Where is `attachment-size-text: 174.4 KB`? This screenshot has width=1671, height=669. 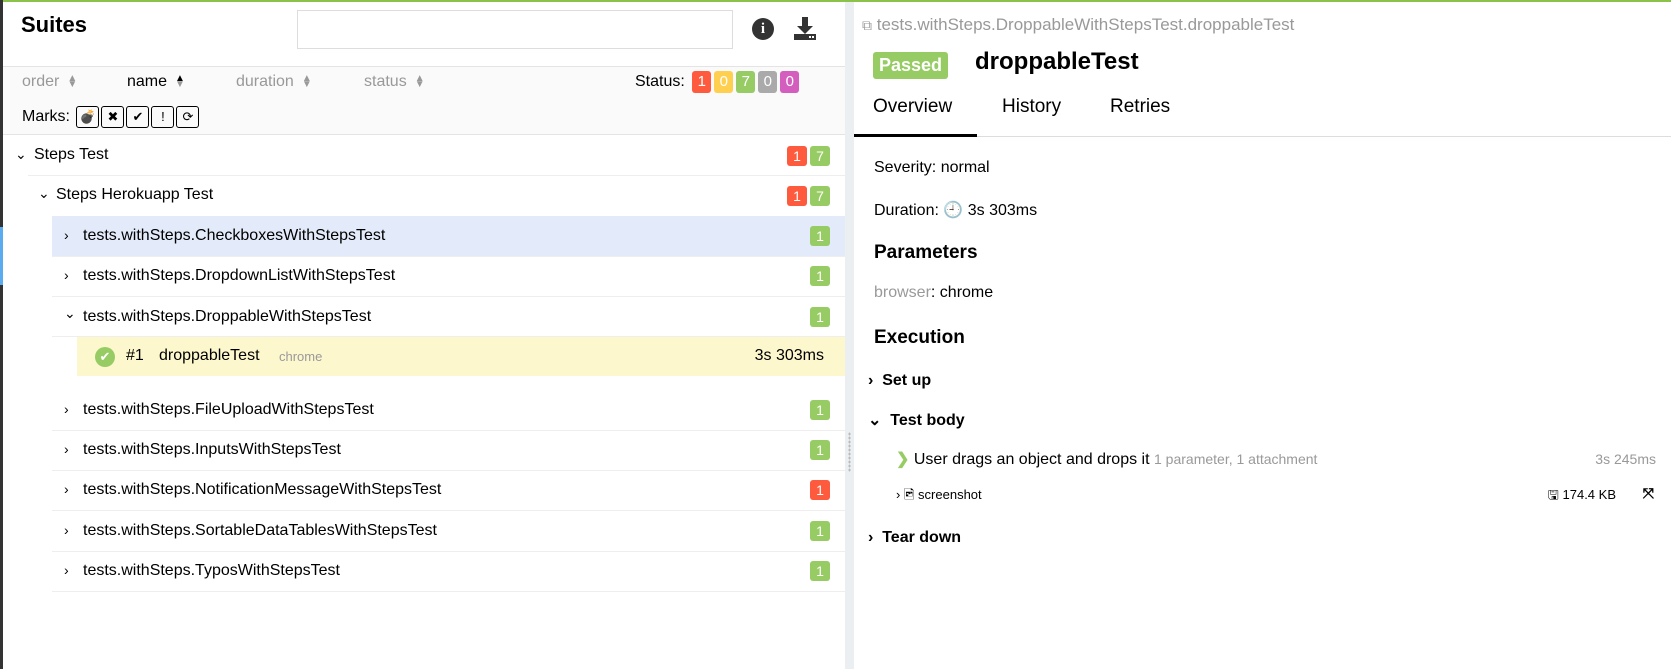
attachment-size-text: 174.4 KB is located at coordinates (1589, 494).